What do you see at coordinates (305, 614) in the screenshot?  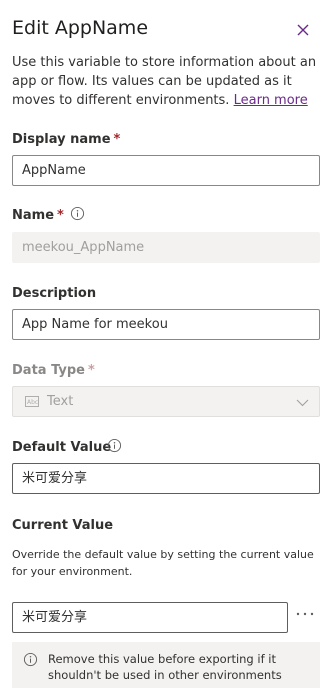 I see `more-options-icon` at bounding box center [305, 614].